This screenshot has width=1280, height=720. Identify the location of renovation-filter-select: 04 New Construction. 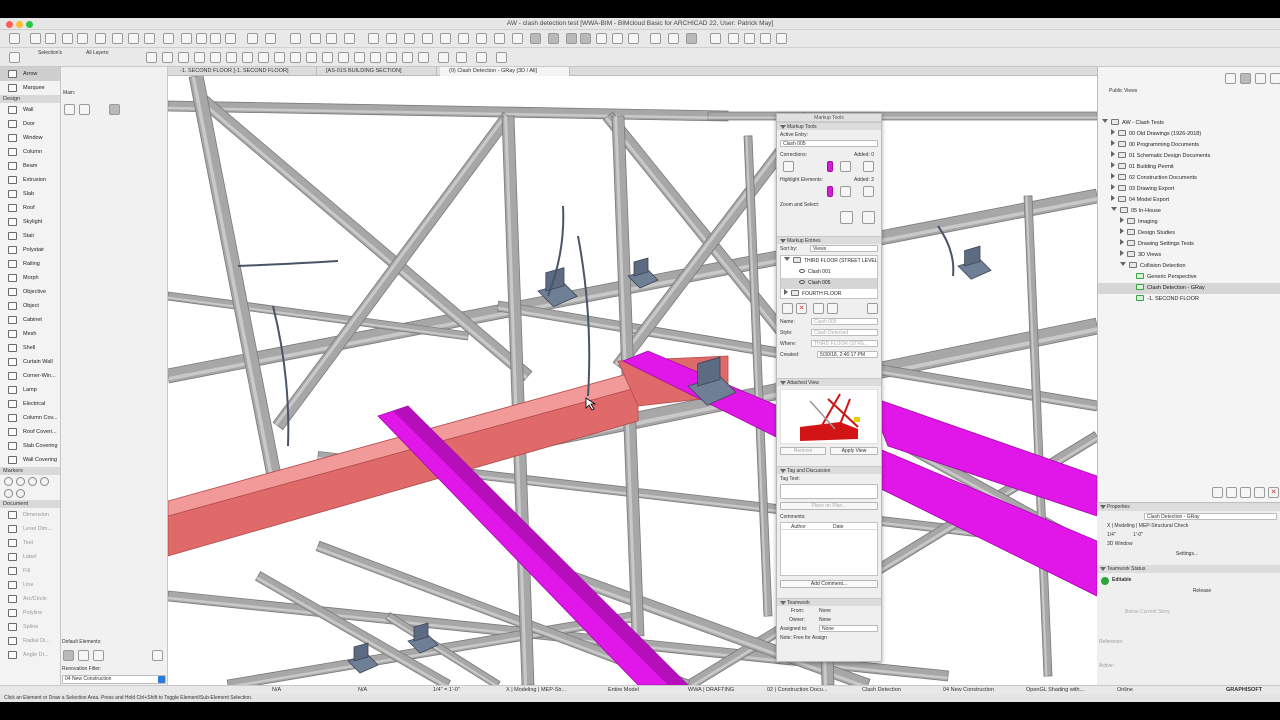
(114, 679).